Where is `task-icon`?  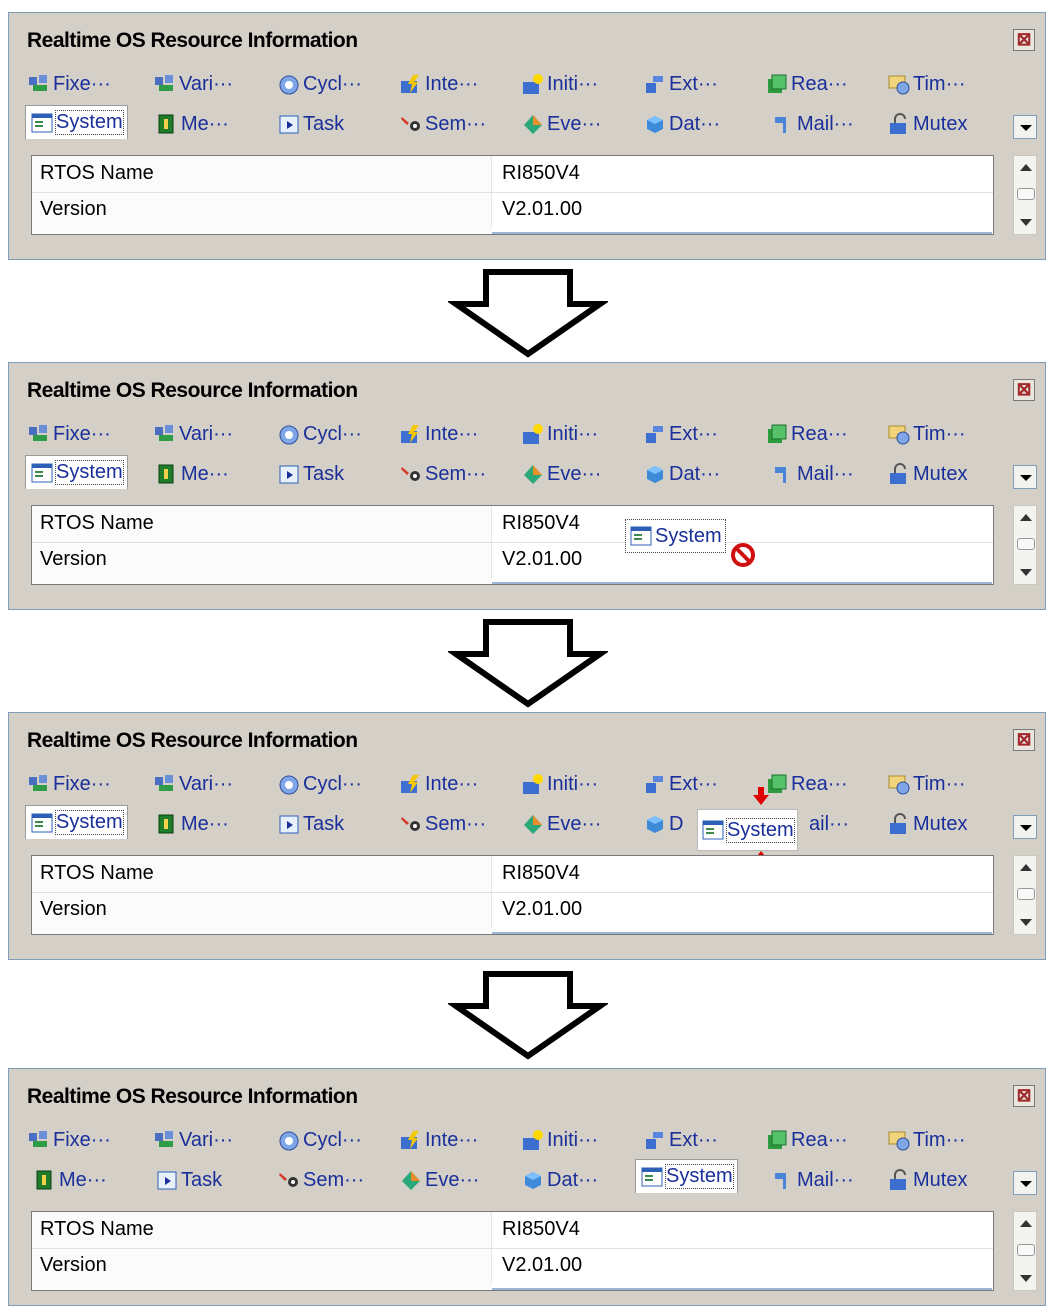
task-icon is located at coordinates (289, 824).